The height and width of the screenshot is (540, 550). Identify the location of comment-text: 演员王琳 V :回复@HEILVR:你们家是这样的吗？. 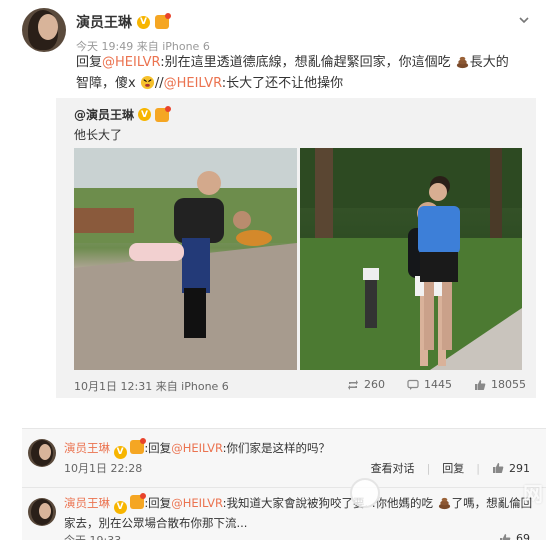
(299, 448).